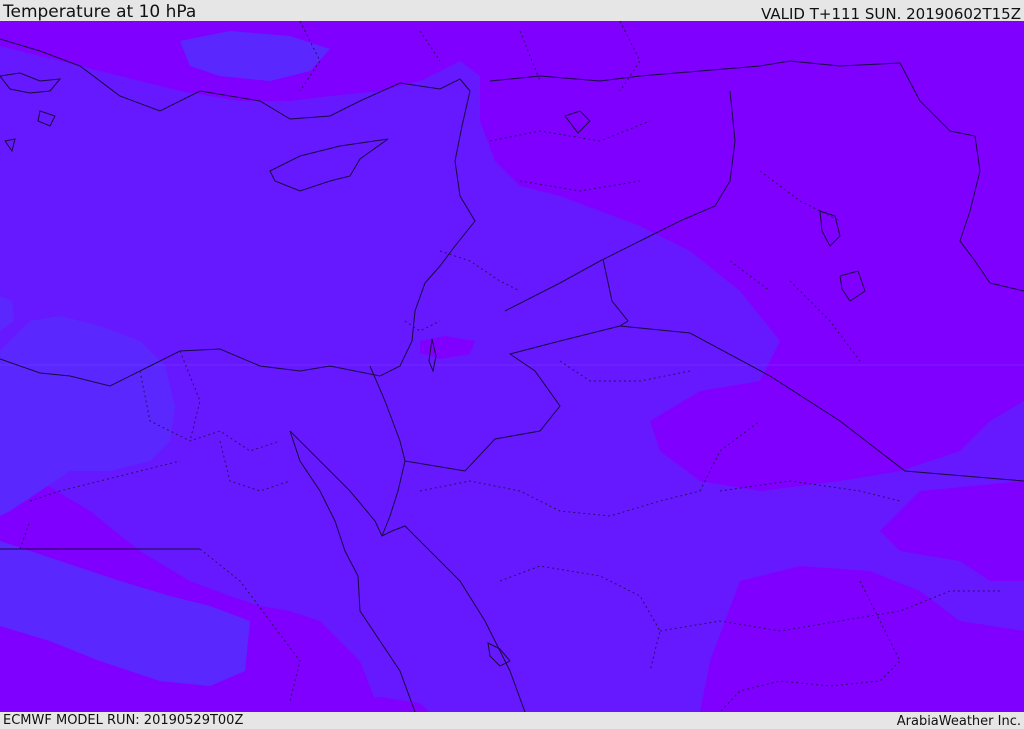 The height and width of the screenshot is (729, 1024). What do you see at coordinates (123, 720) in the screenshot?
I see `model-run-label: ECMWF MODEL RUN: 20190529T00Z` at bounding box center [123, 720].